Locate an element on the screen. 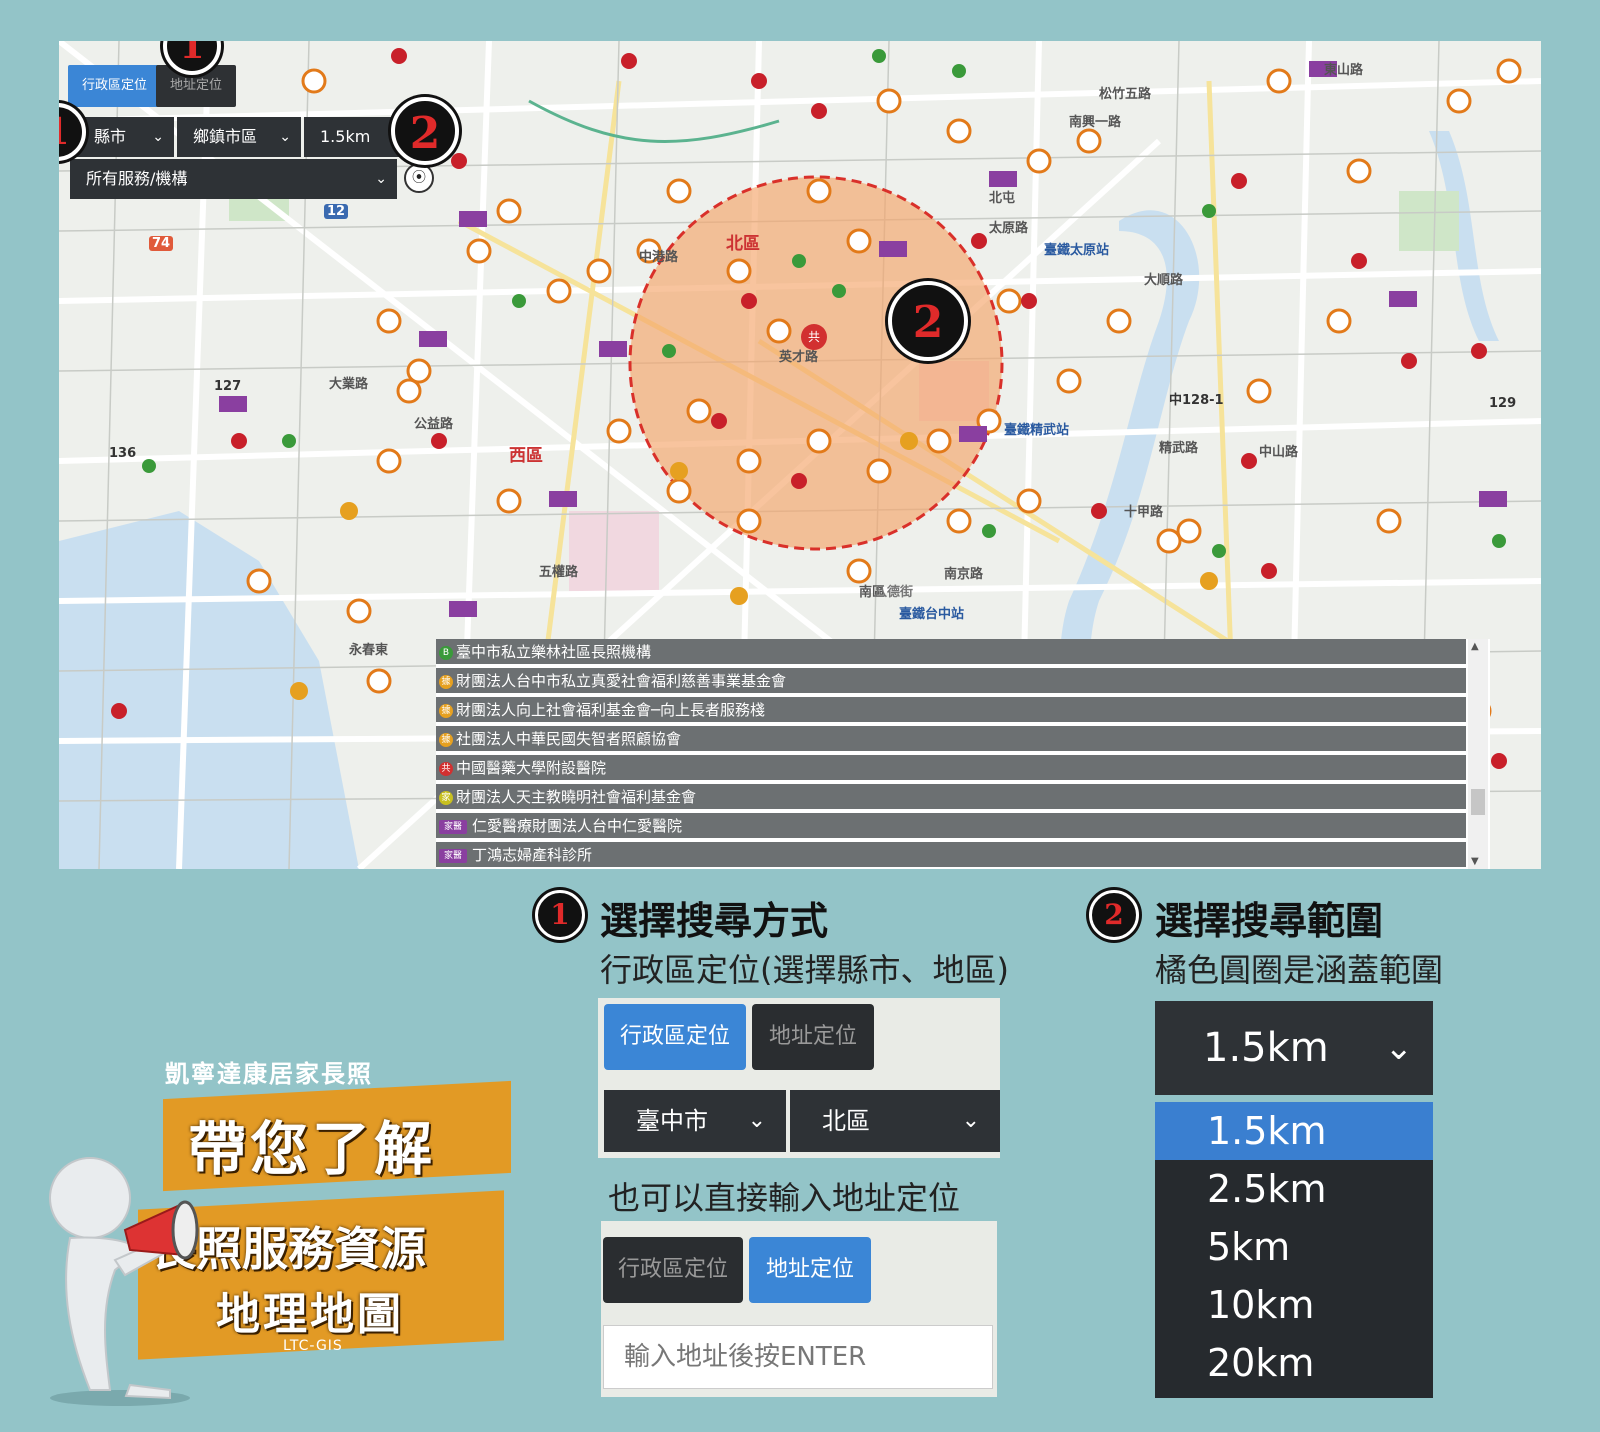 Image resolution: width=1600 pixels, height=1432 pixels. promo-line3: 地理地圖 is located at coordinates (310, 1314).